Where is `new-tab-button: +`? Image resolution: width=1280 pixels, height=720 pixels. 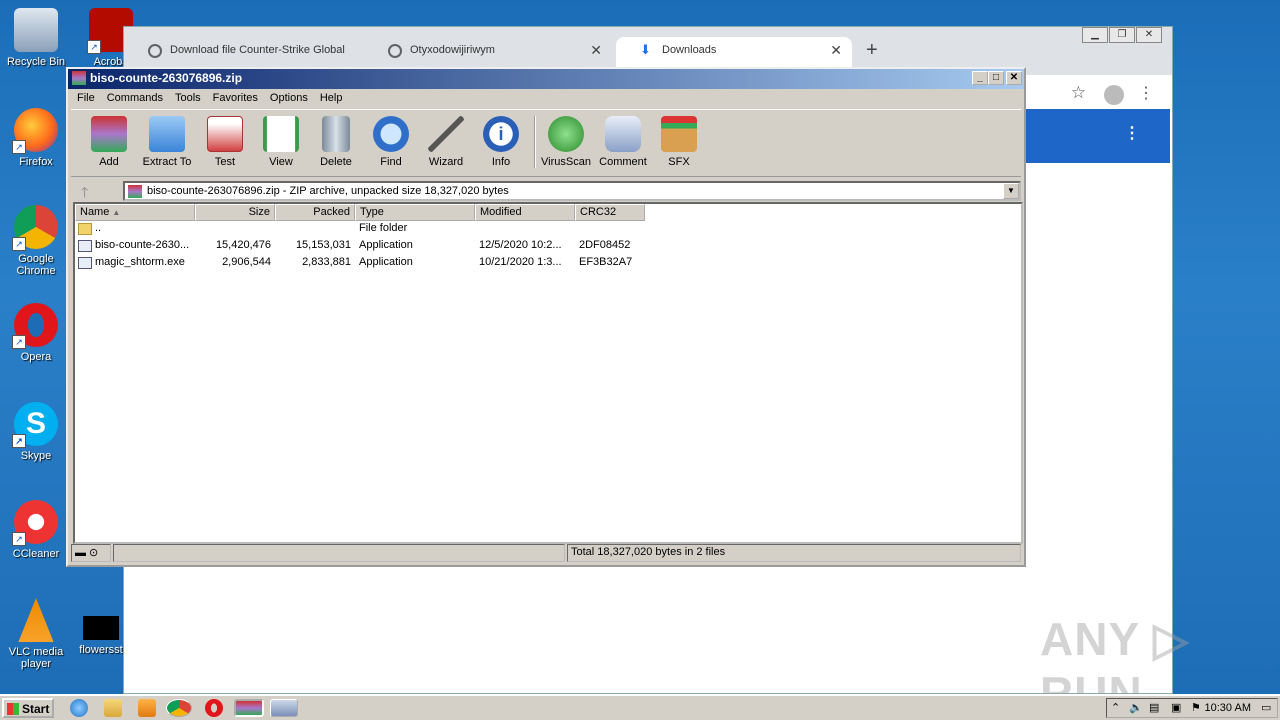
new-tab-button: + is located at coordinates (872, 50).